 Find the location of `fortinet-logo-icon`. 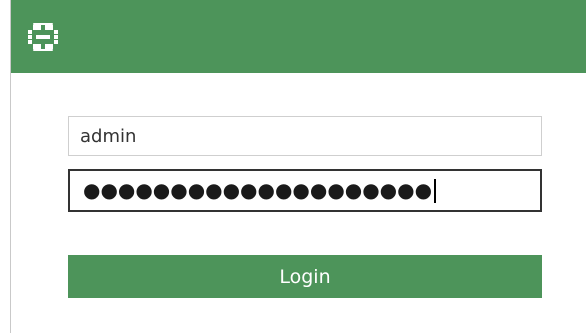

fortinet-logo-icon is located at coordinates (43, 37).